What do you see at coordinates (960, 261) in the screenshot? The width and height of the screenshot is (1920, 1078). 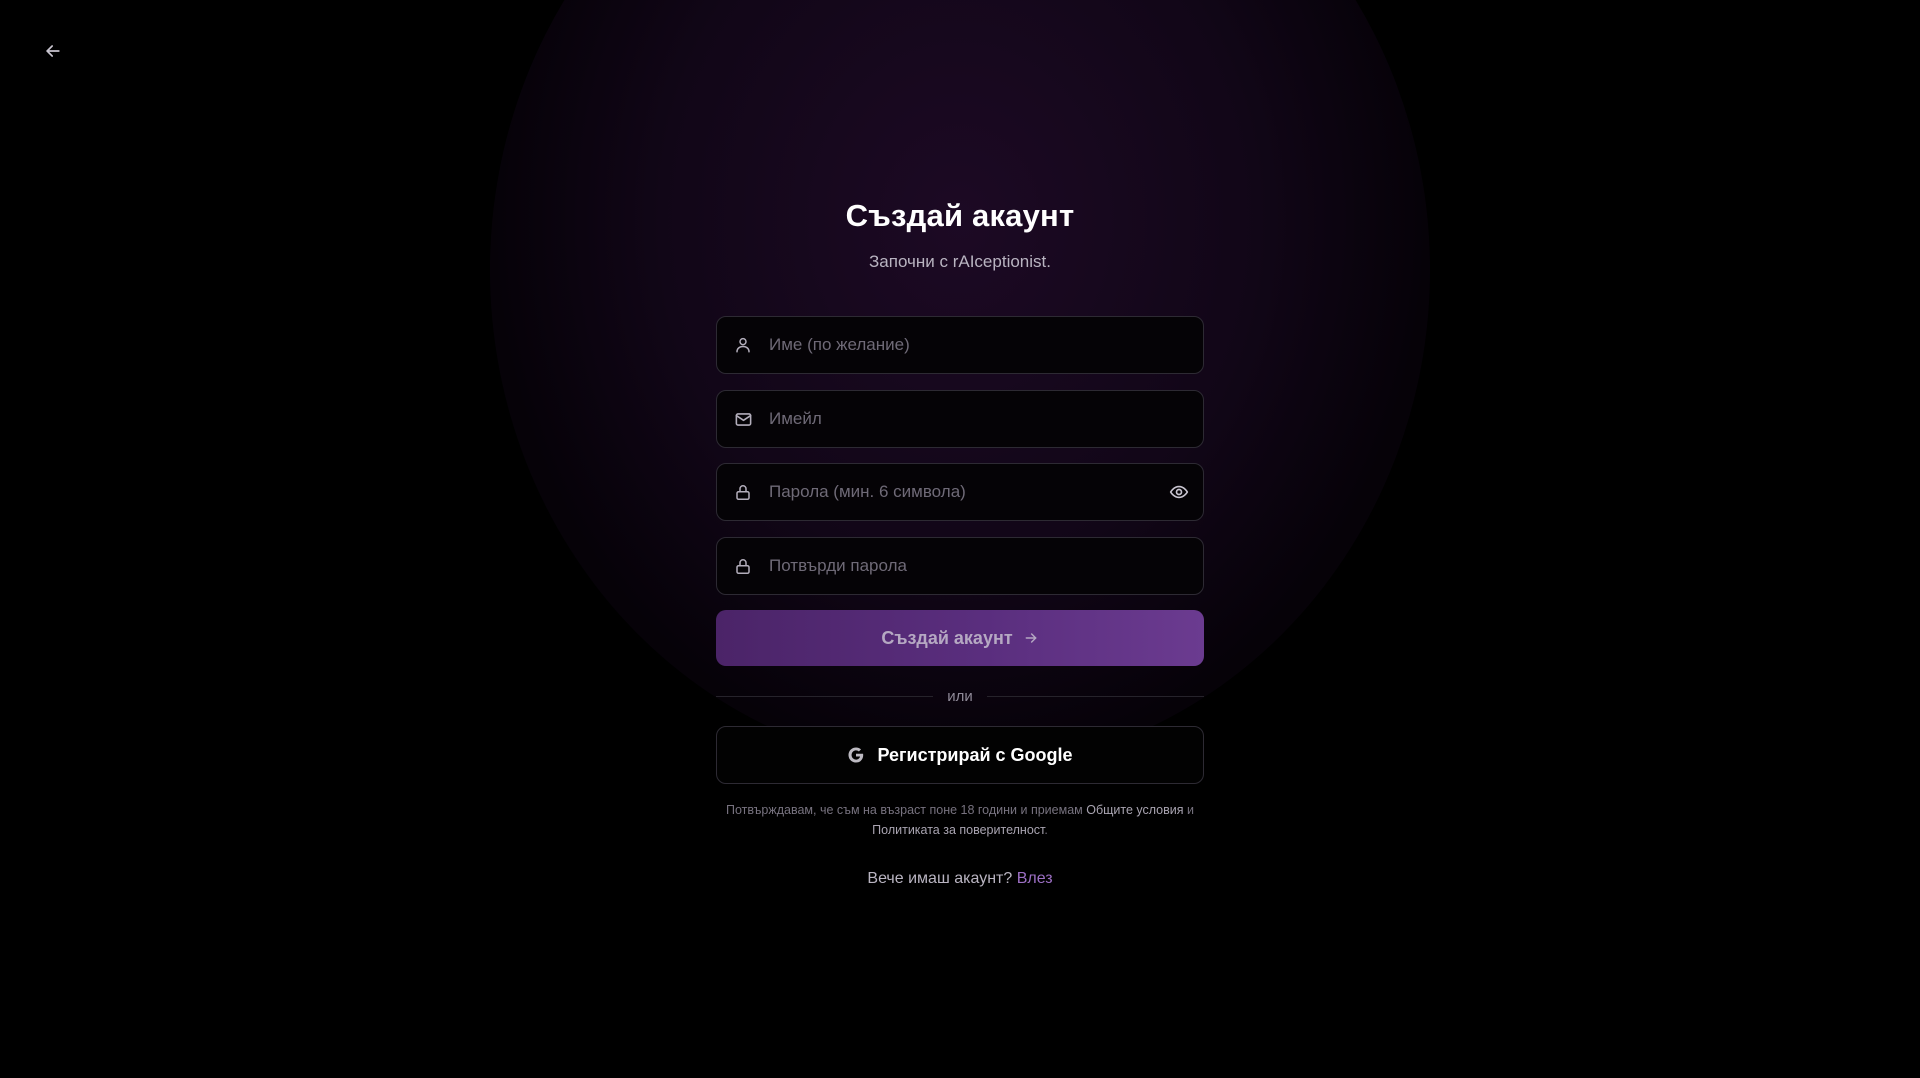 I see `page-subtitle: Започни с rAIceptionist.` at bounding box center [960, 261].